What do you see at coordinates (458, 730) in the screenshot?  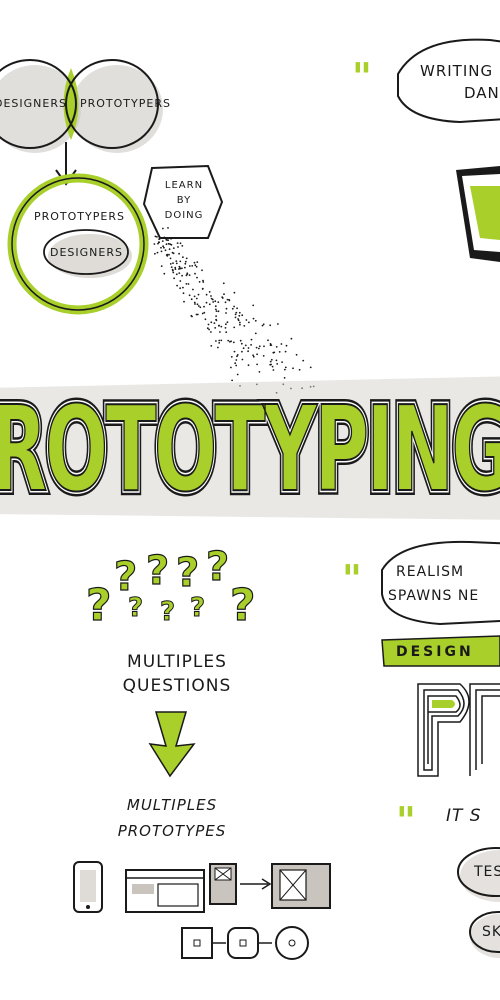 I see `big-letters-pr` at bounding box center [458, 730].